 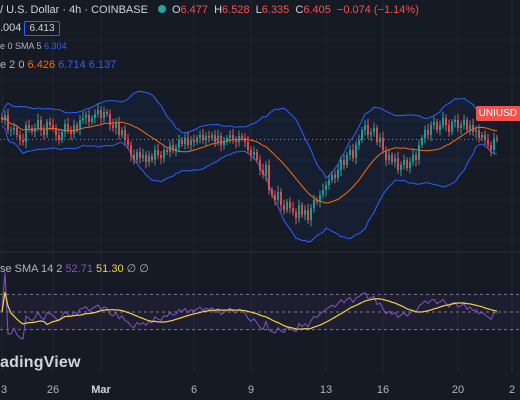 I want to click on rsi-legend: se SMA 14 2 52.71 51.30 ∅ ∅, so click(x=74, y=268).